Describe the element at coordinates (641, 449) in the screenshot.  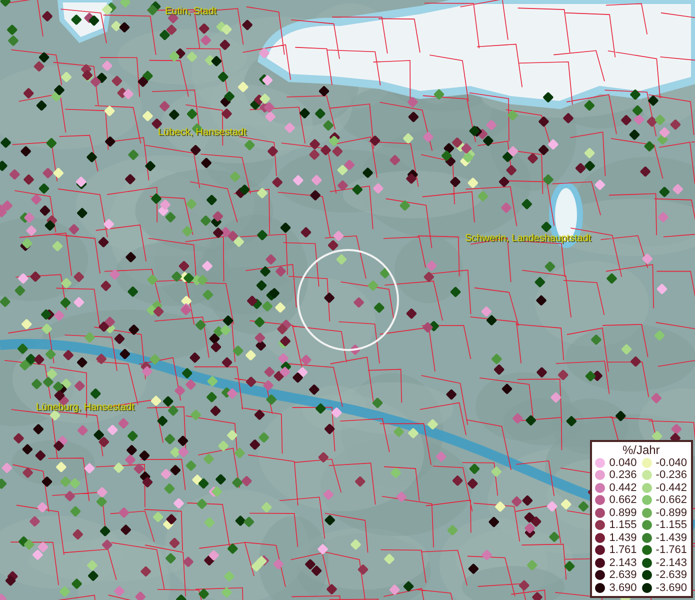
I see `legend-title: %/Jahr` at that location.